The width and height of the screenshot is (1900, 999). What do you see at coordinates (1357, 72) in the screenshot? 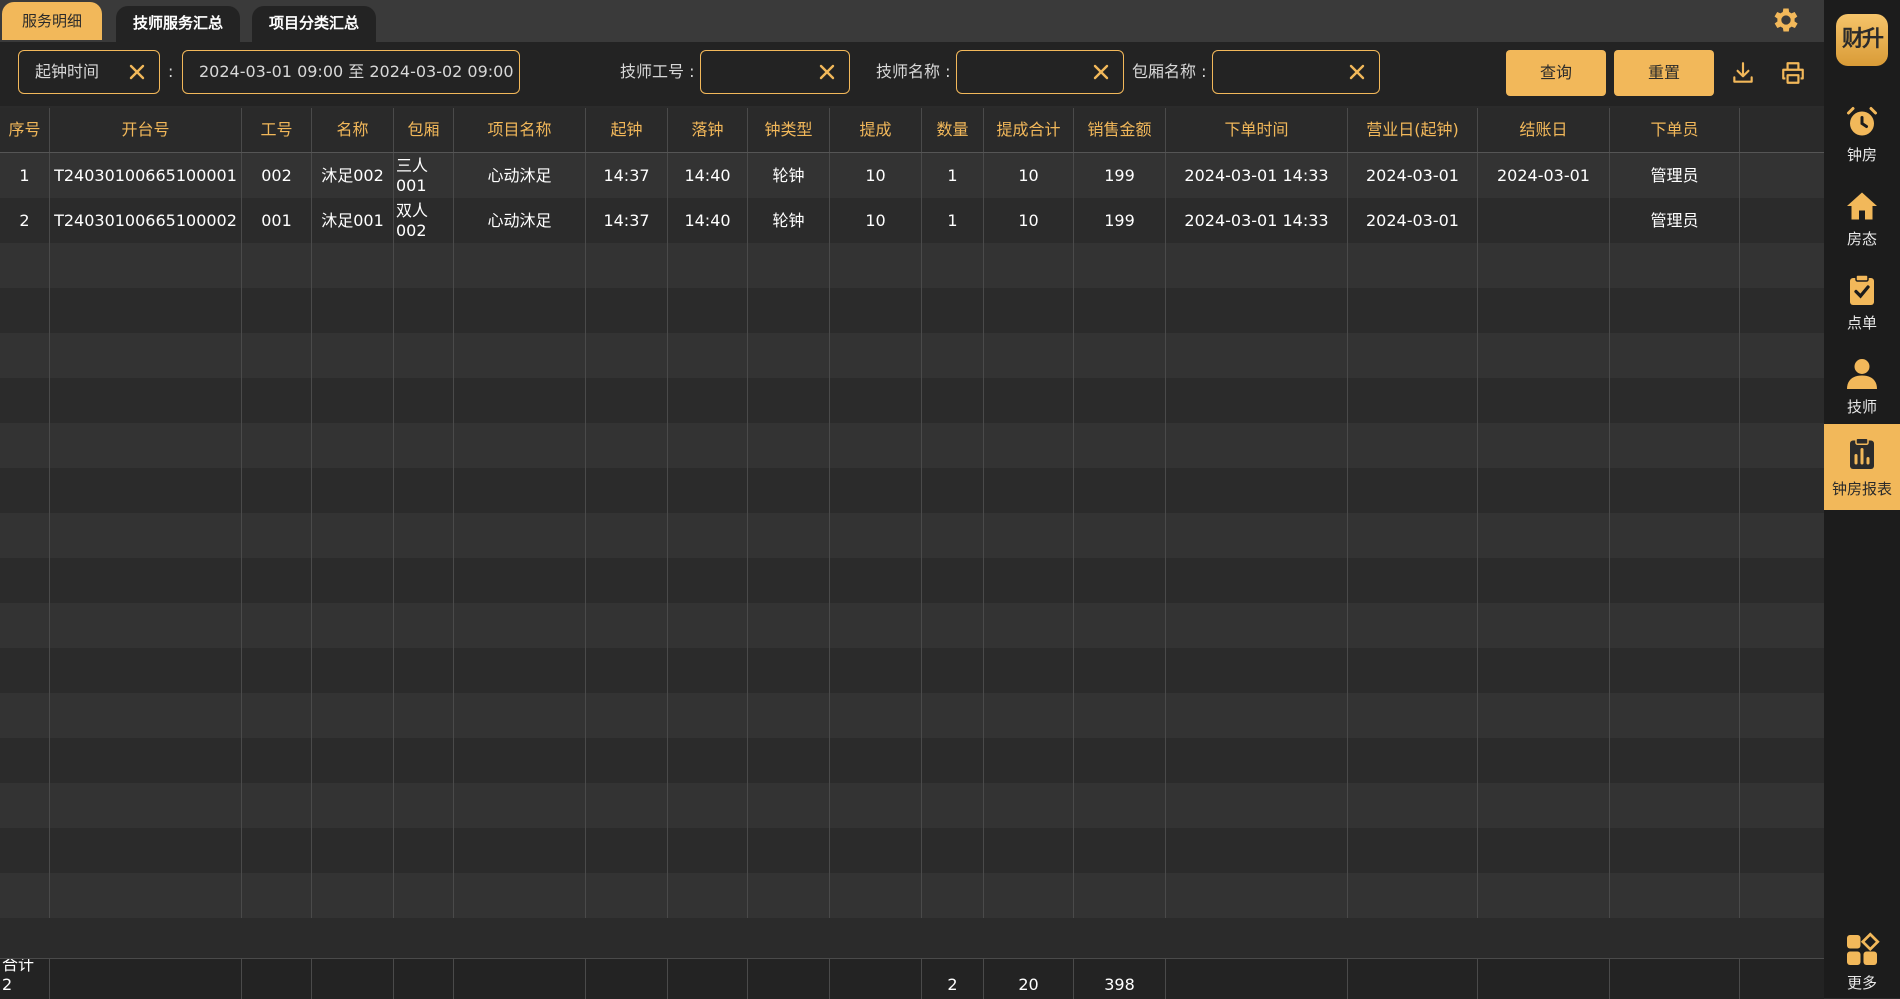
I see `clear-room-name-icon` at bounding box center [1357, 72].